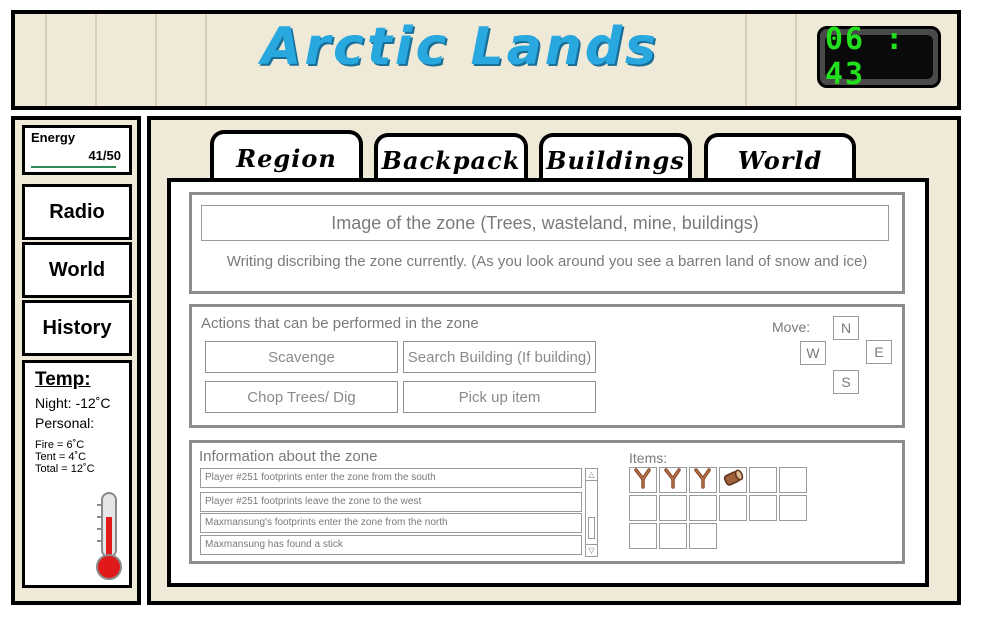 The width and height of the screenshot is (981, 623). I want to click on personal-label: Personal:, so click(65, 423).